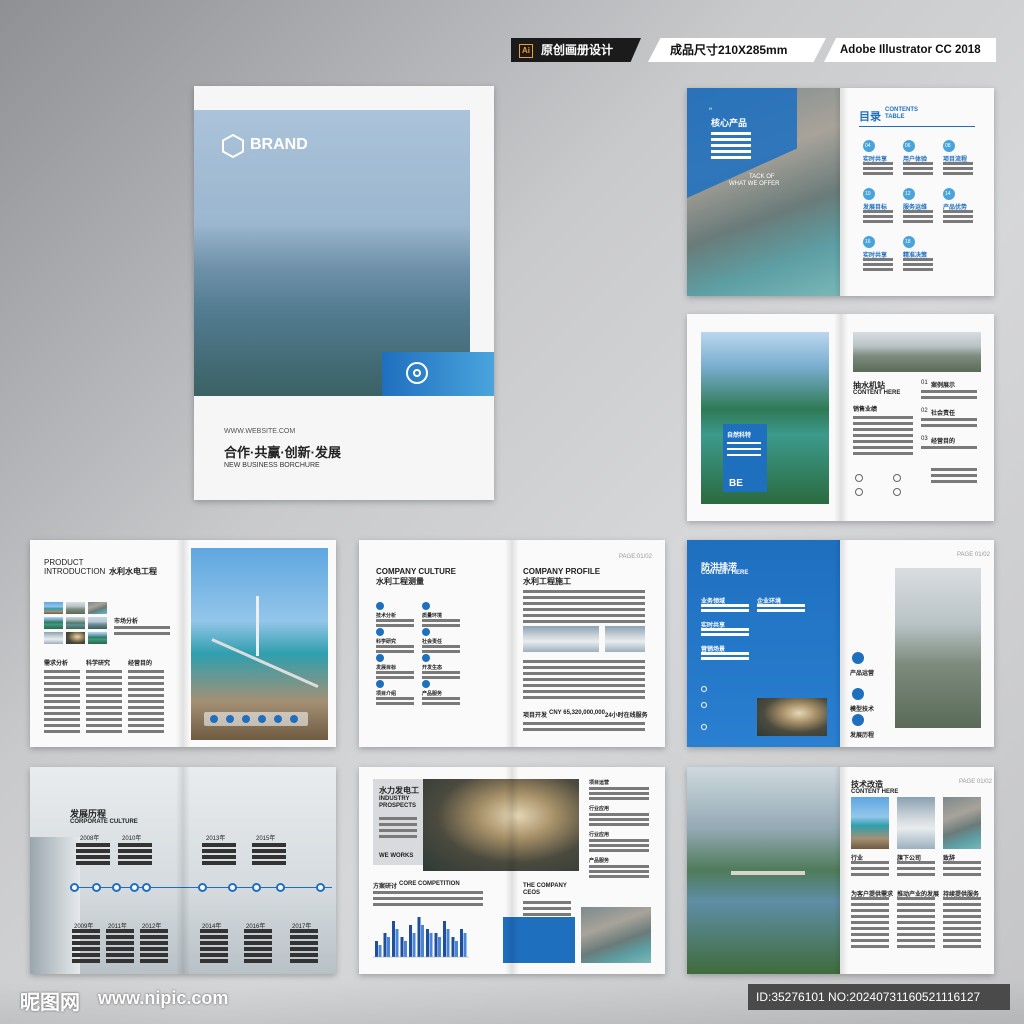 The height and width of the screenshot is (1024, 1024). Describe the element at coordinates (626, 716) in the screenshot. I see `culture-stat-3: 24小时在线服务` at that location.